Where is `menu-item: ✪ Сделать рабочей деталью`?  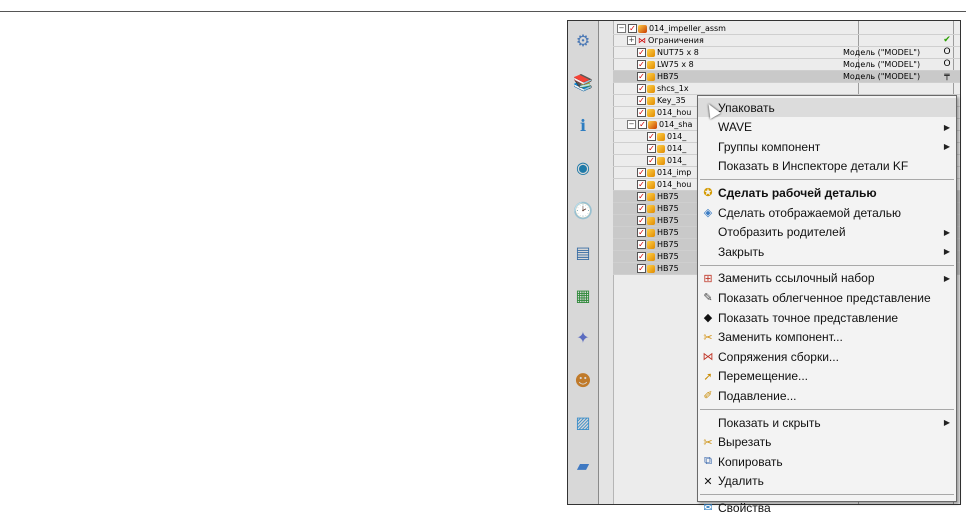 menu-item: ✪ Сделать рабочей деталью is located at coordinates (827, 192).